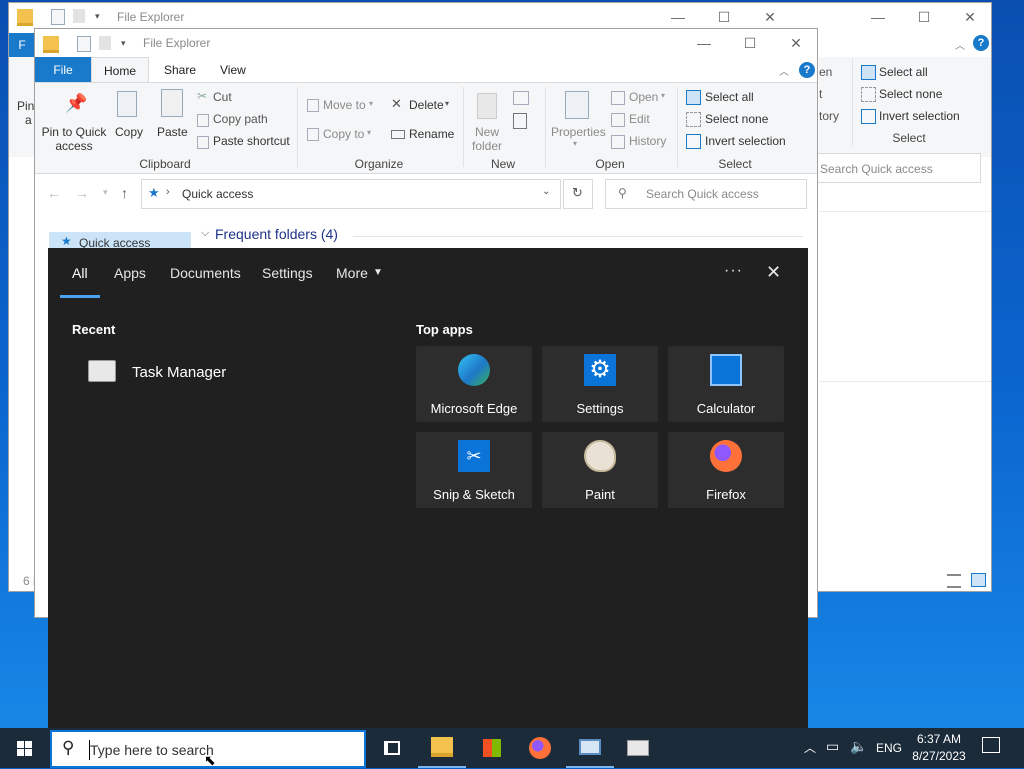  I want to click on chevron-down-icon: ⌄, so click(546, 191).